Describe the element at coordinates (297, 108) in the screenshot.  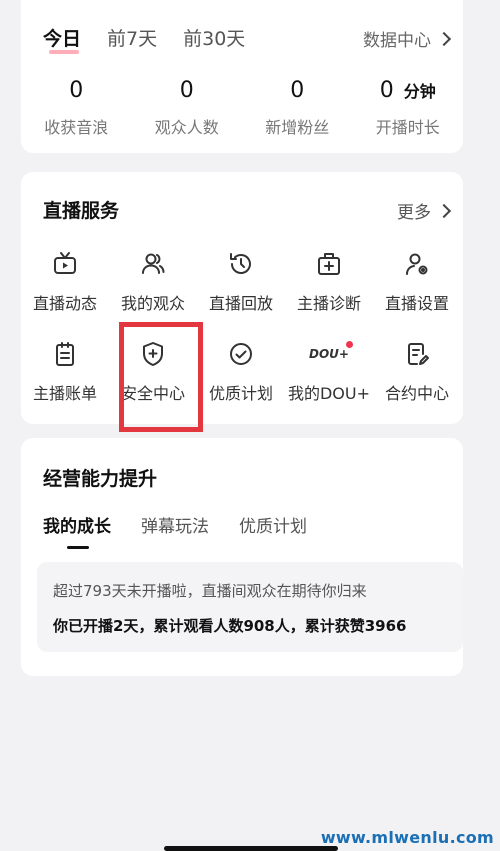
I see `stat-new-fans: 0 新增粉丝` at that location.